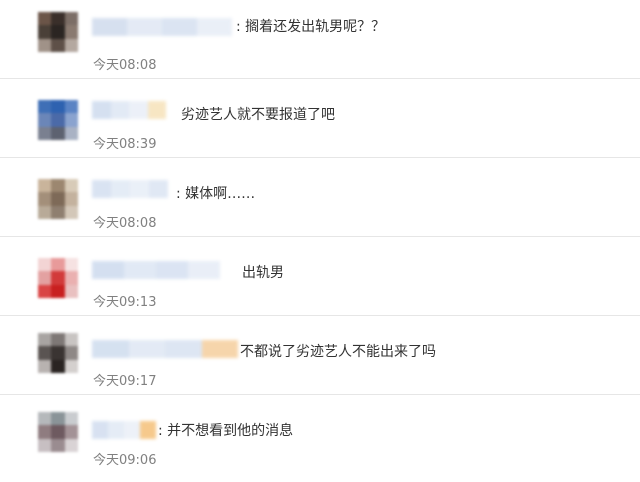 Image resolution: width=640 pixels, height=482 pixels. What do you see at coordinates (338, 352) in the screenshot?
I see `comment-text: 不都说了劣迹艺人不能出来了吗` at bounding box center [338, 352].